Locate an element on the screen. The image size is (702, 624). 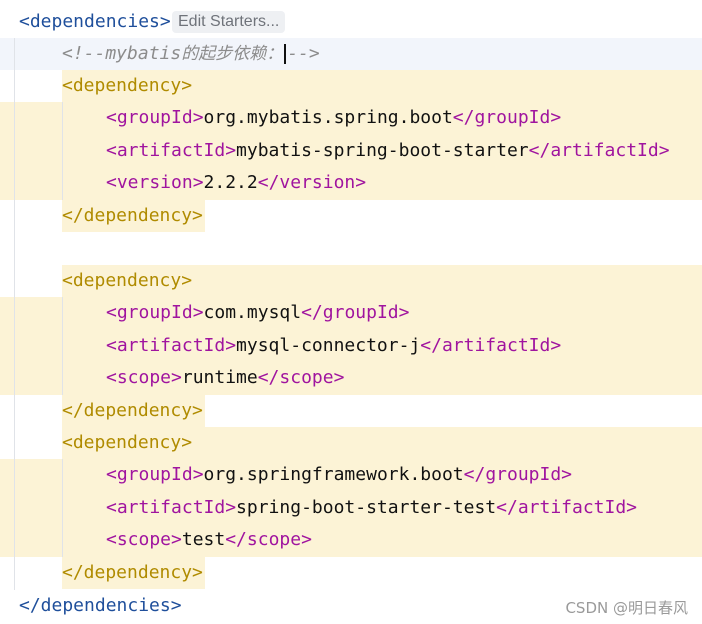
groupid-value: com.mysql is located at coordinates (252, 312).